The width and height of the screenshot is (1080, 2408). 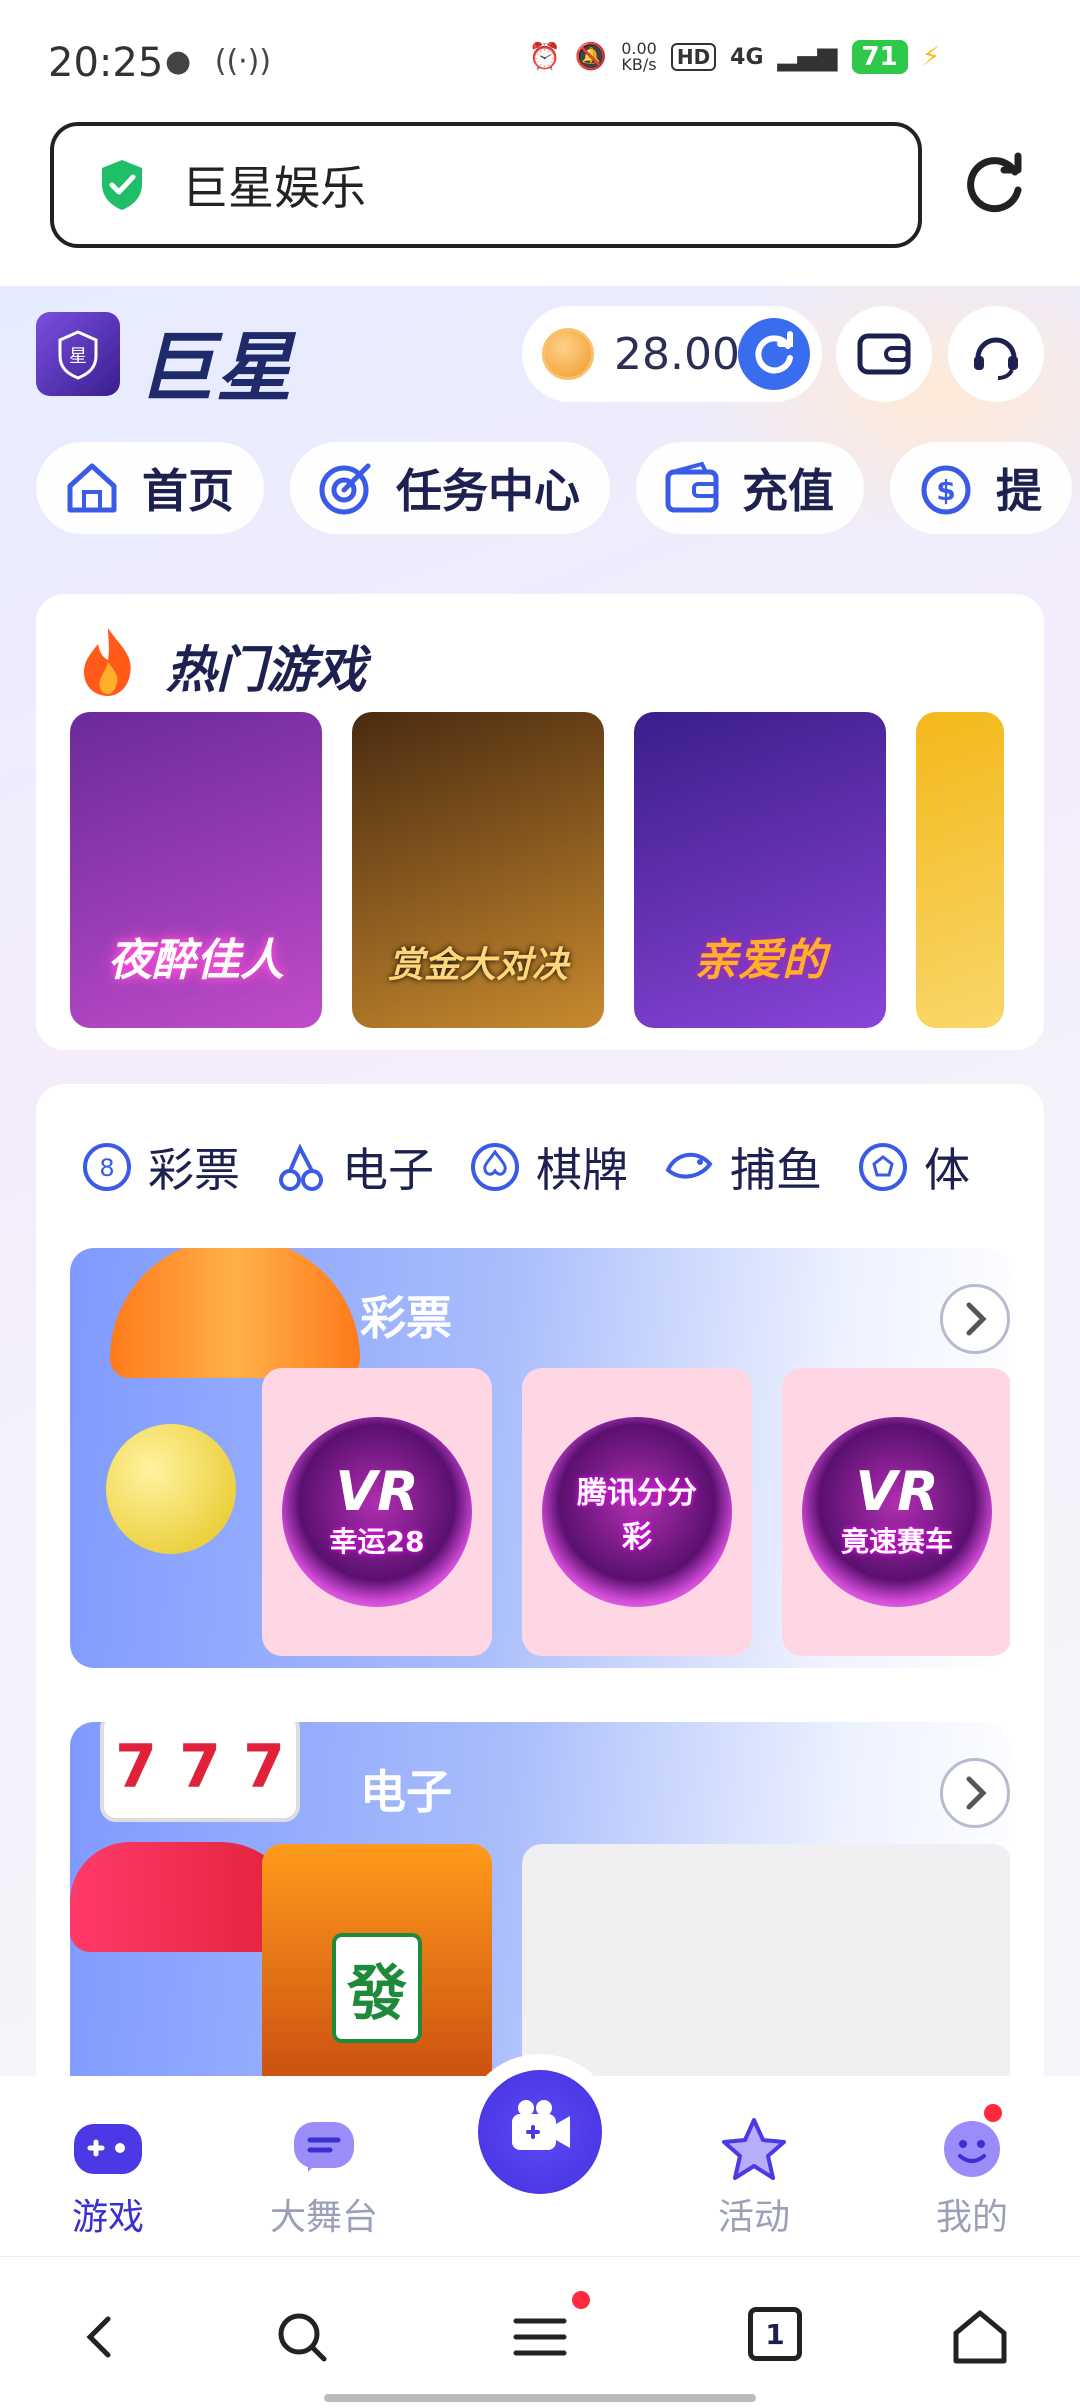 I want to click on game-tile: 發, so click(x=377, y=1960).